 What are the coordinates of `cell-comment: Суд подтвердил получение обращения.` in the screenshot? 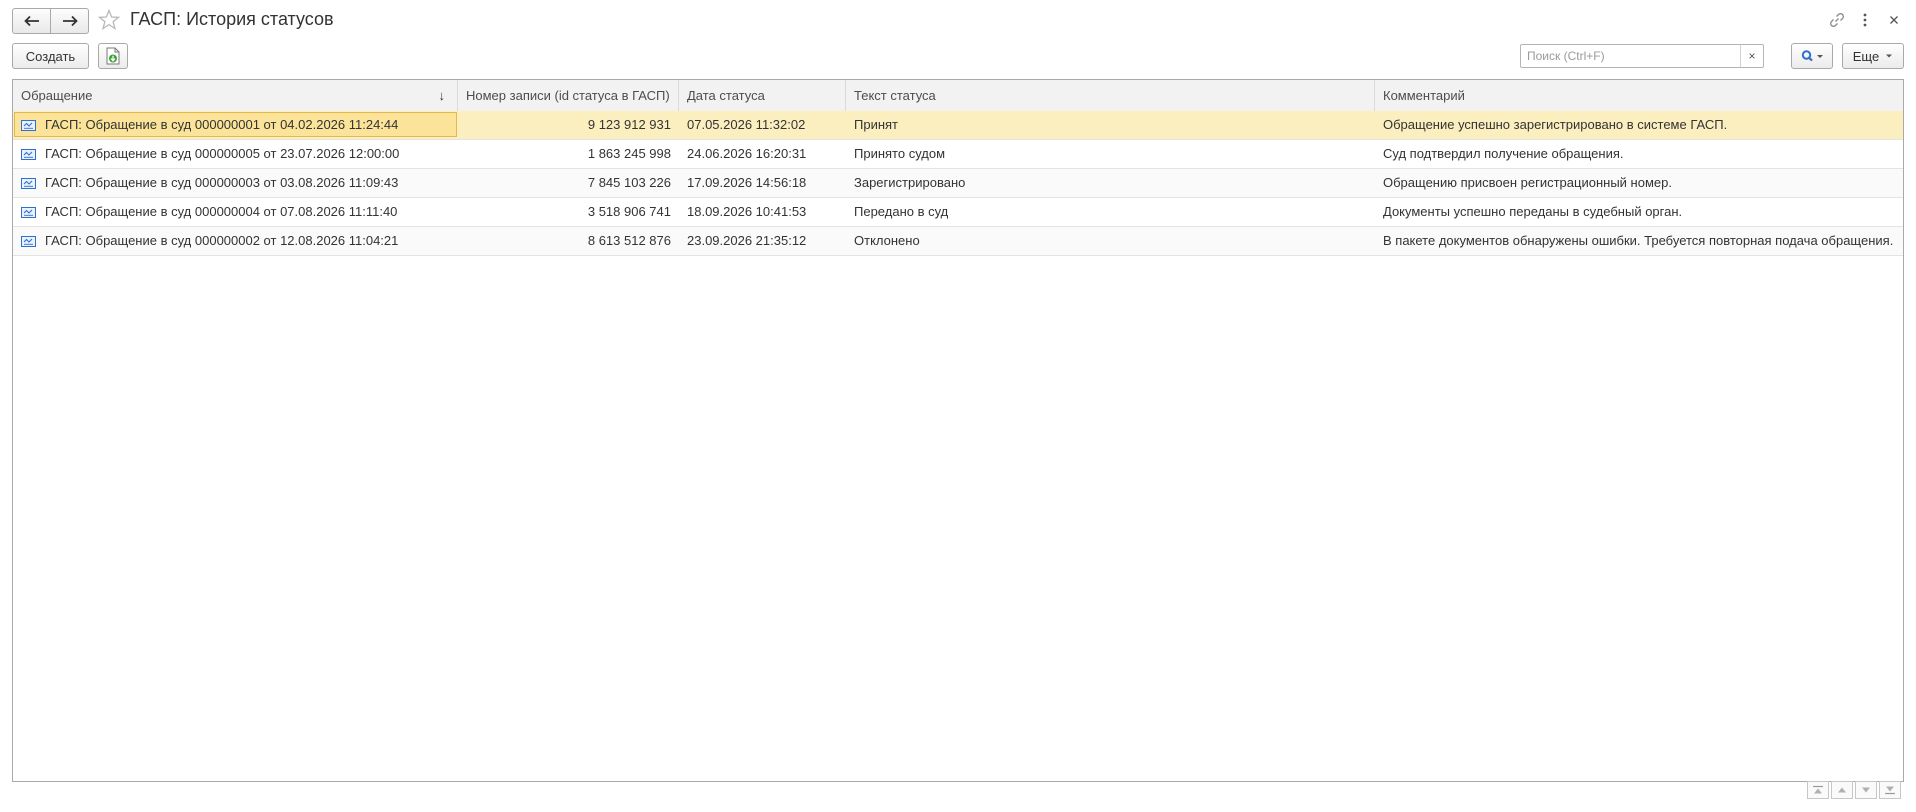 It's located at (1503, 153).